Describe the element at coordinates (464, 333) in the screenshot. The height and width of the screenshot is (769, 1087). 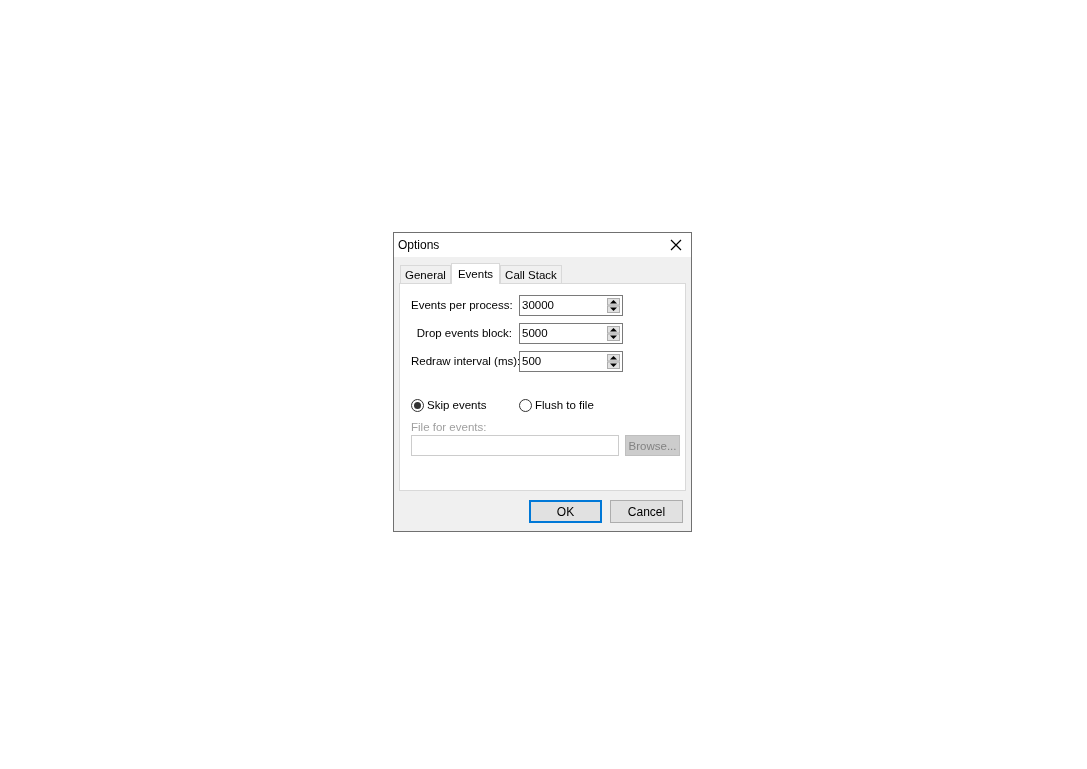
I see `field-label: Drop events block:` at that location.